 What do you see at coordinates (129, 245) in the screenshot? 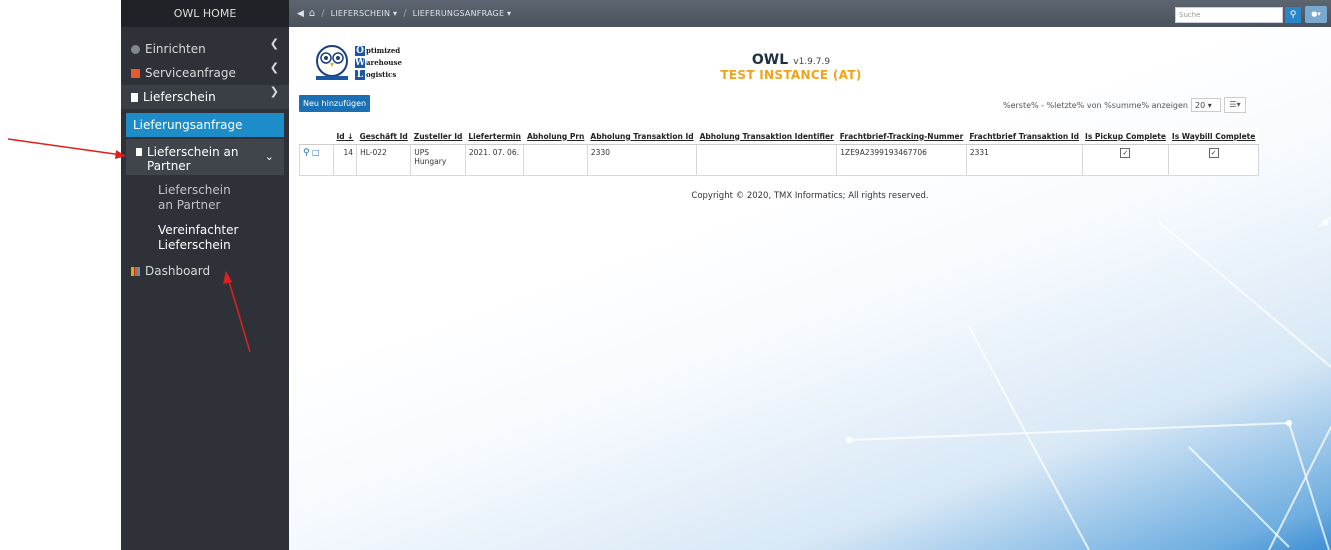
I see `annotation-arrows` at bounding box center [129, 245].